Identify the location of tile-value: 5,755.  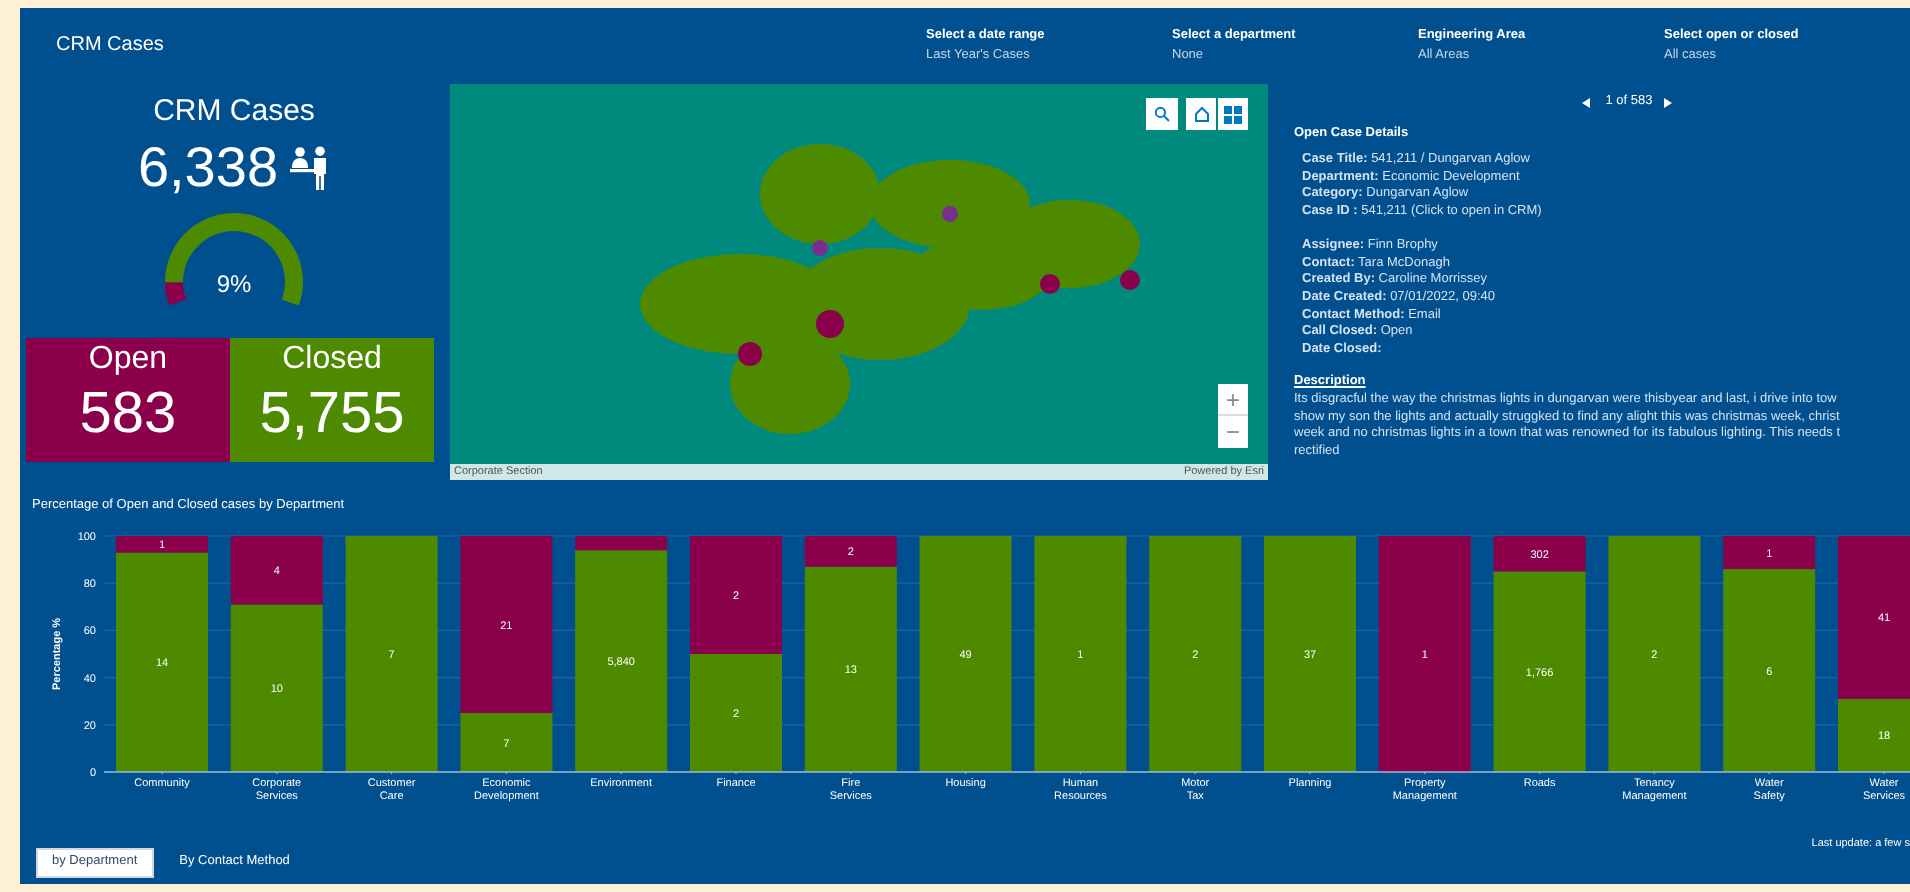
(332, 413).